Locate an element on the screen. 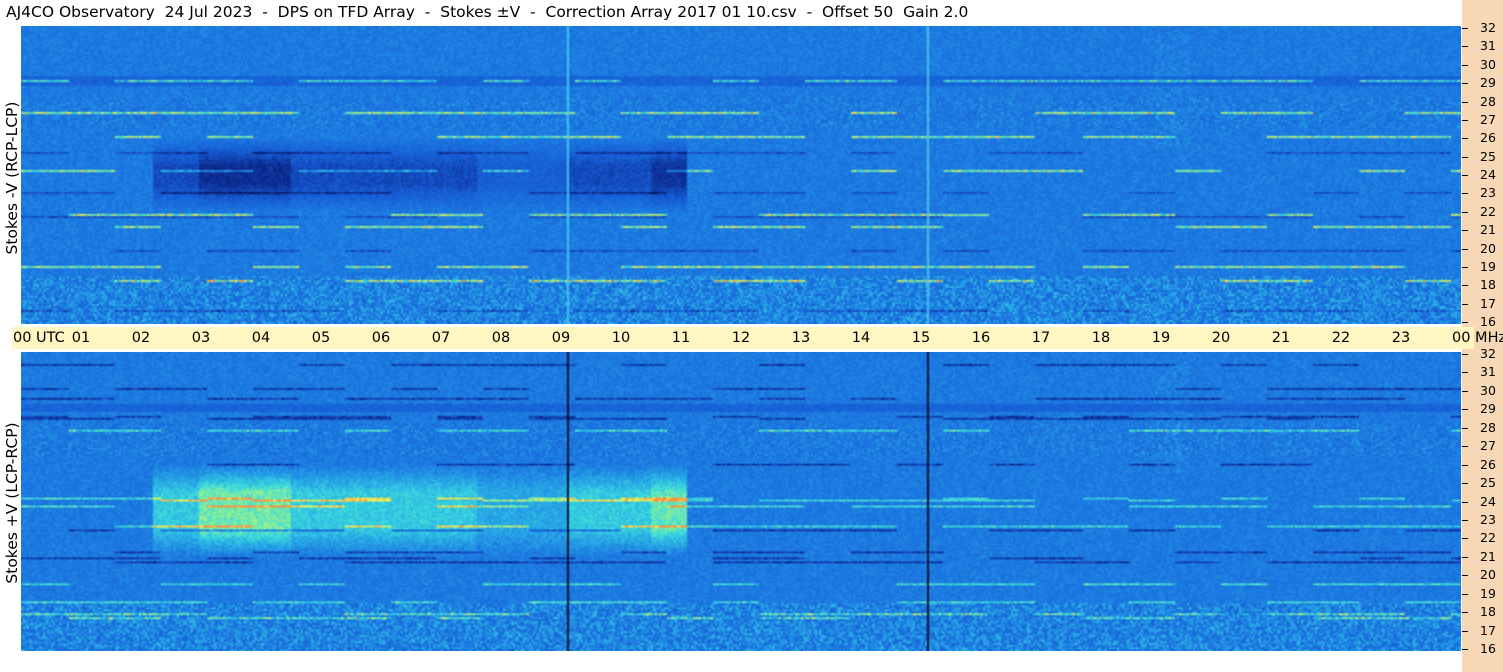 This screenshot has width=1503, height=672. bottom-panel-ylabel: Stokes +V (LCP-RCP) is located at coordinates (12, 503).